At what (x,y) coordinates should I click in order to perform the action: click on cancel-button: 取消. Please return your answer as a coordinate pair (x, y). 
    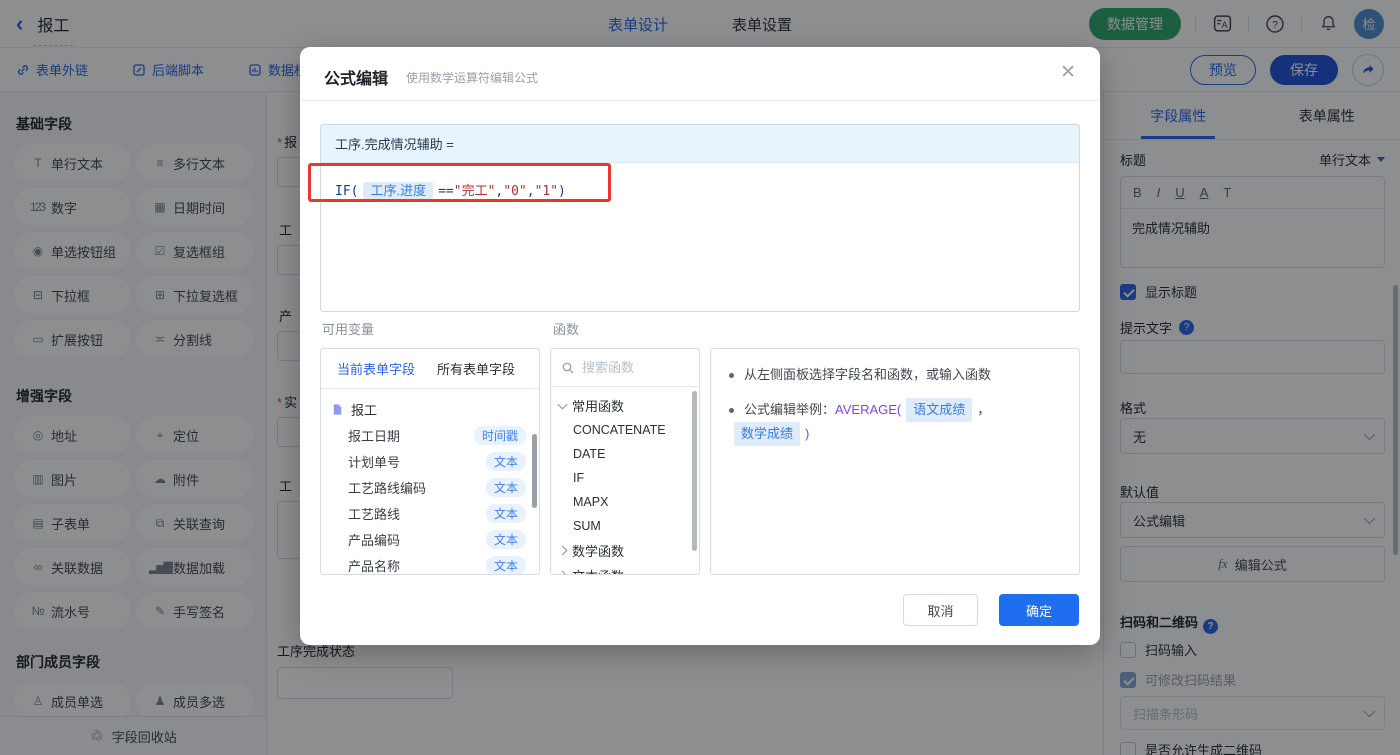
    Looking at the image, I should click on (940, 610).